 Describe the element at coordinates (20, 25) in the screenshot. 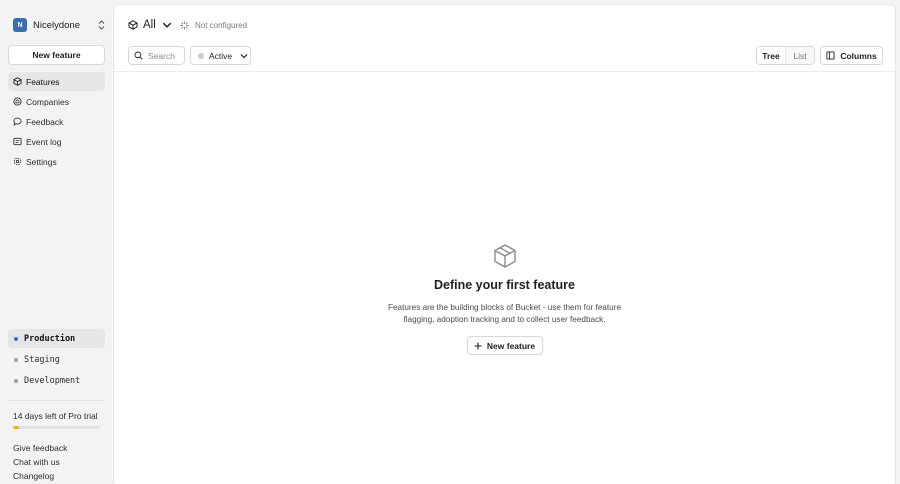

I see `org-avatar: N` at that location.